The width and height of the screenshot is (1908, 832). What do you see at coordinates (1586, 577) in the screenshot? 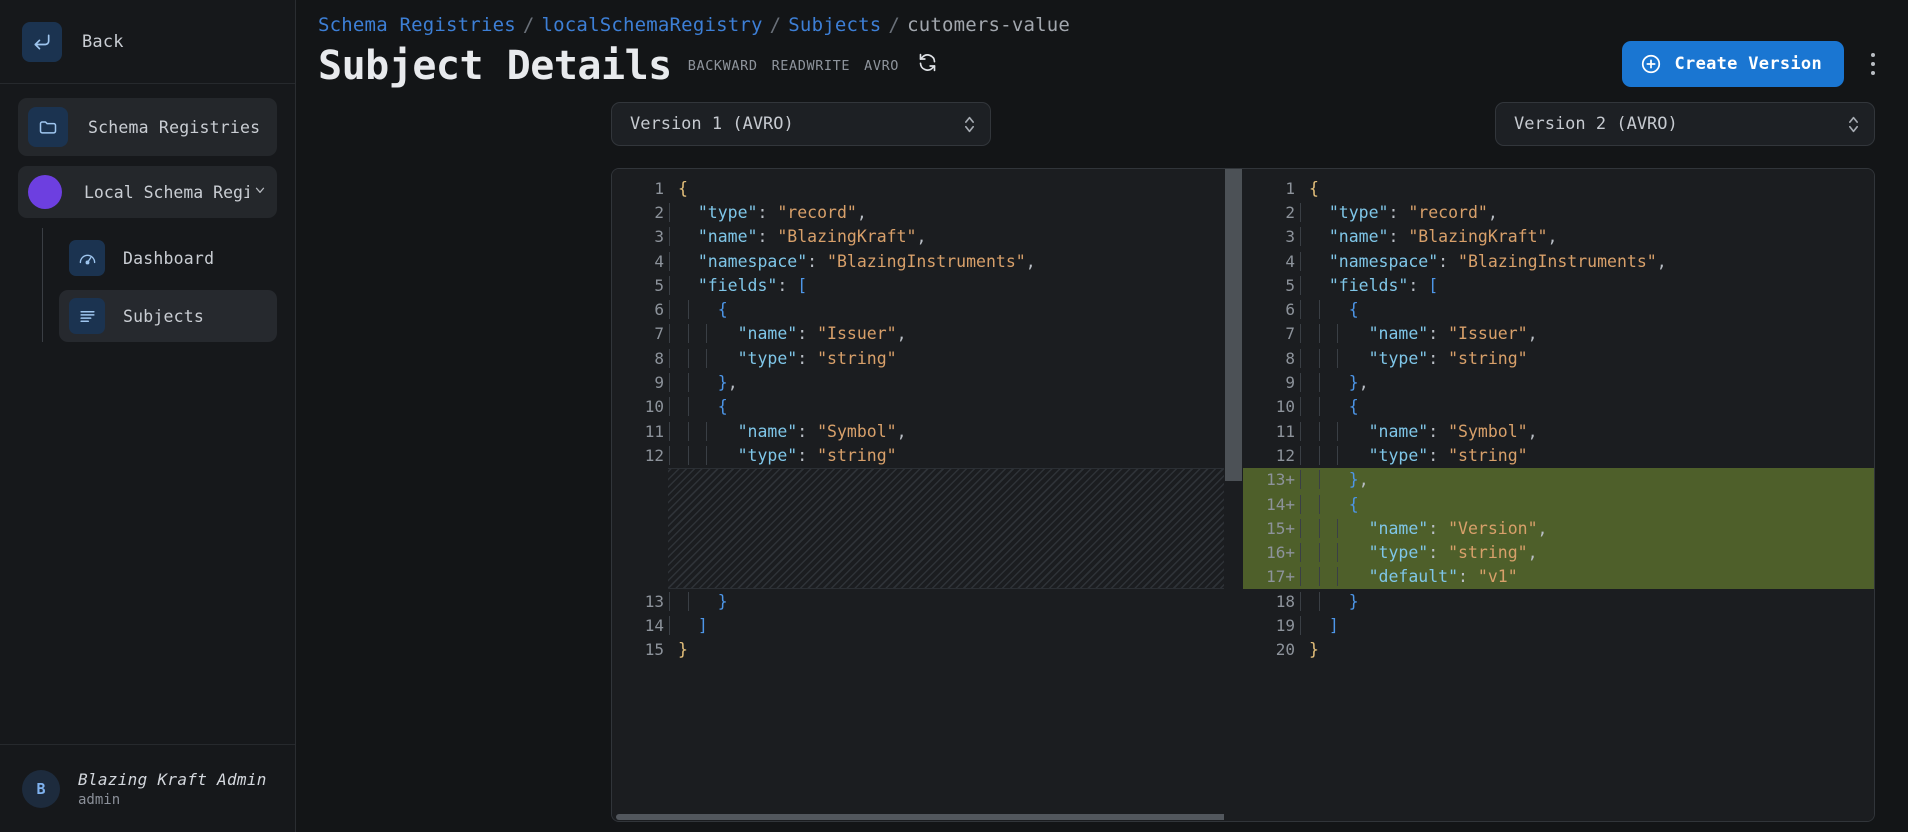
I see `code-text: "default": "v1"` at bounding box center [1586, 577].